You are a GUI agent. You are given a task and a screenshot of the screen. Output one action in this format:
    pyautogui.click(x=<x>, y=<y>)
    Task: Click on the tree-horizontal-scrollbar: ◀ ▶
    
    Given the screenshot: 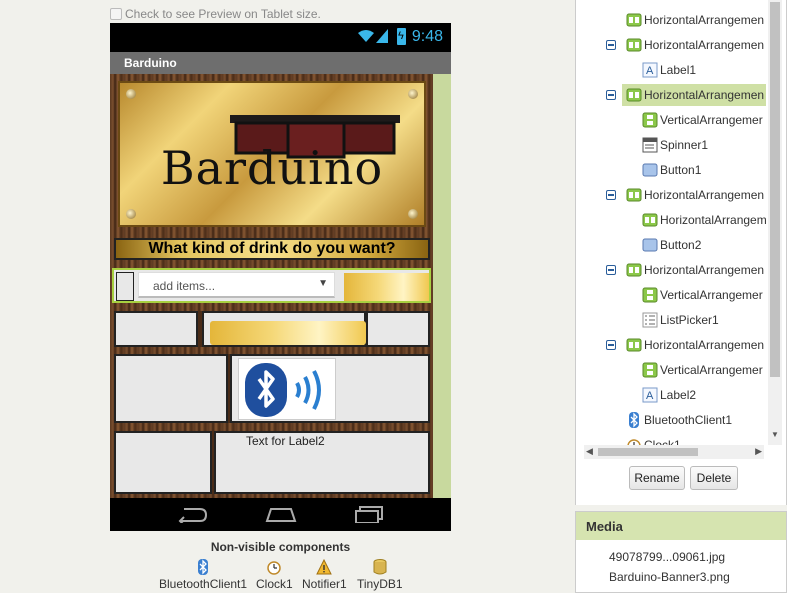 What is the action you would take?
    pyautogui.click(x=674, y=452)
    